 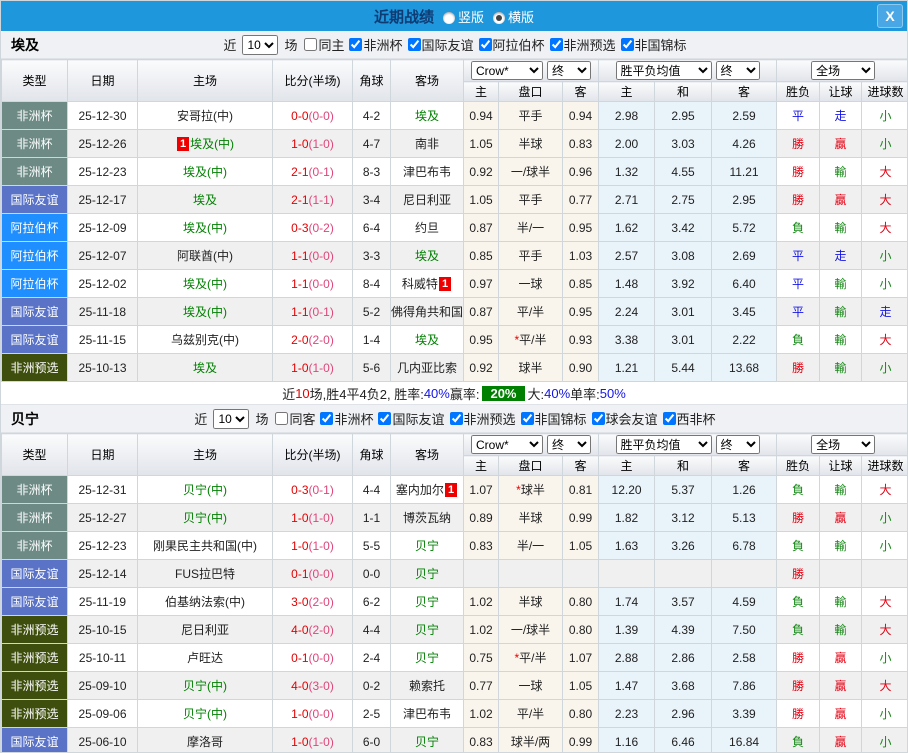 I want to click on away-team-name: 尼日利亚, so click(x=426, y=200).